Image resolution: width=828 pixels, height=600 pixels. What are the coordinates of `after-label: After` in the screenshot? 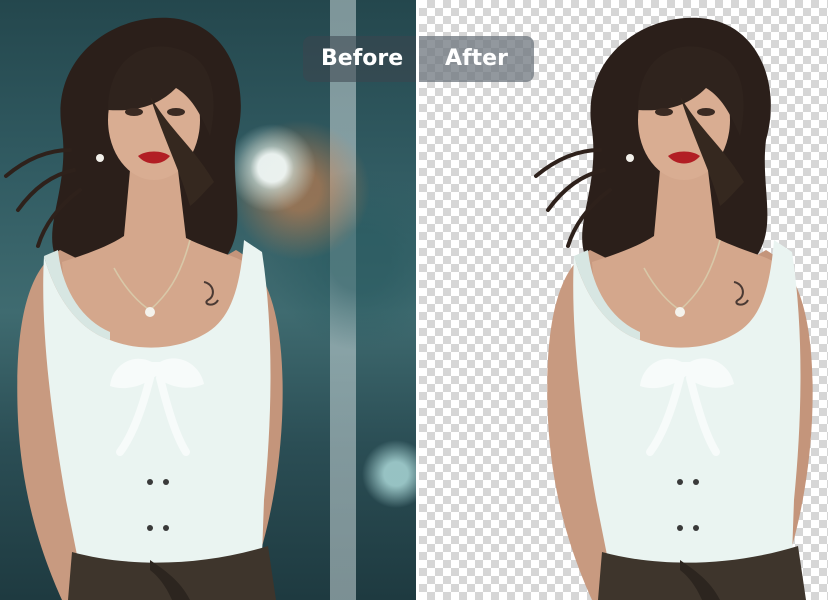 It's located at (476, 59).